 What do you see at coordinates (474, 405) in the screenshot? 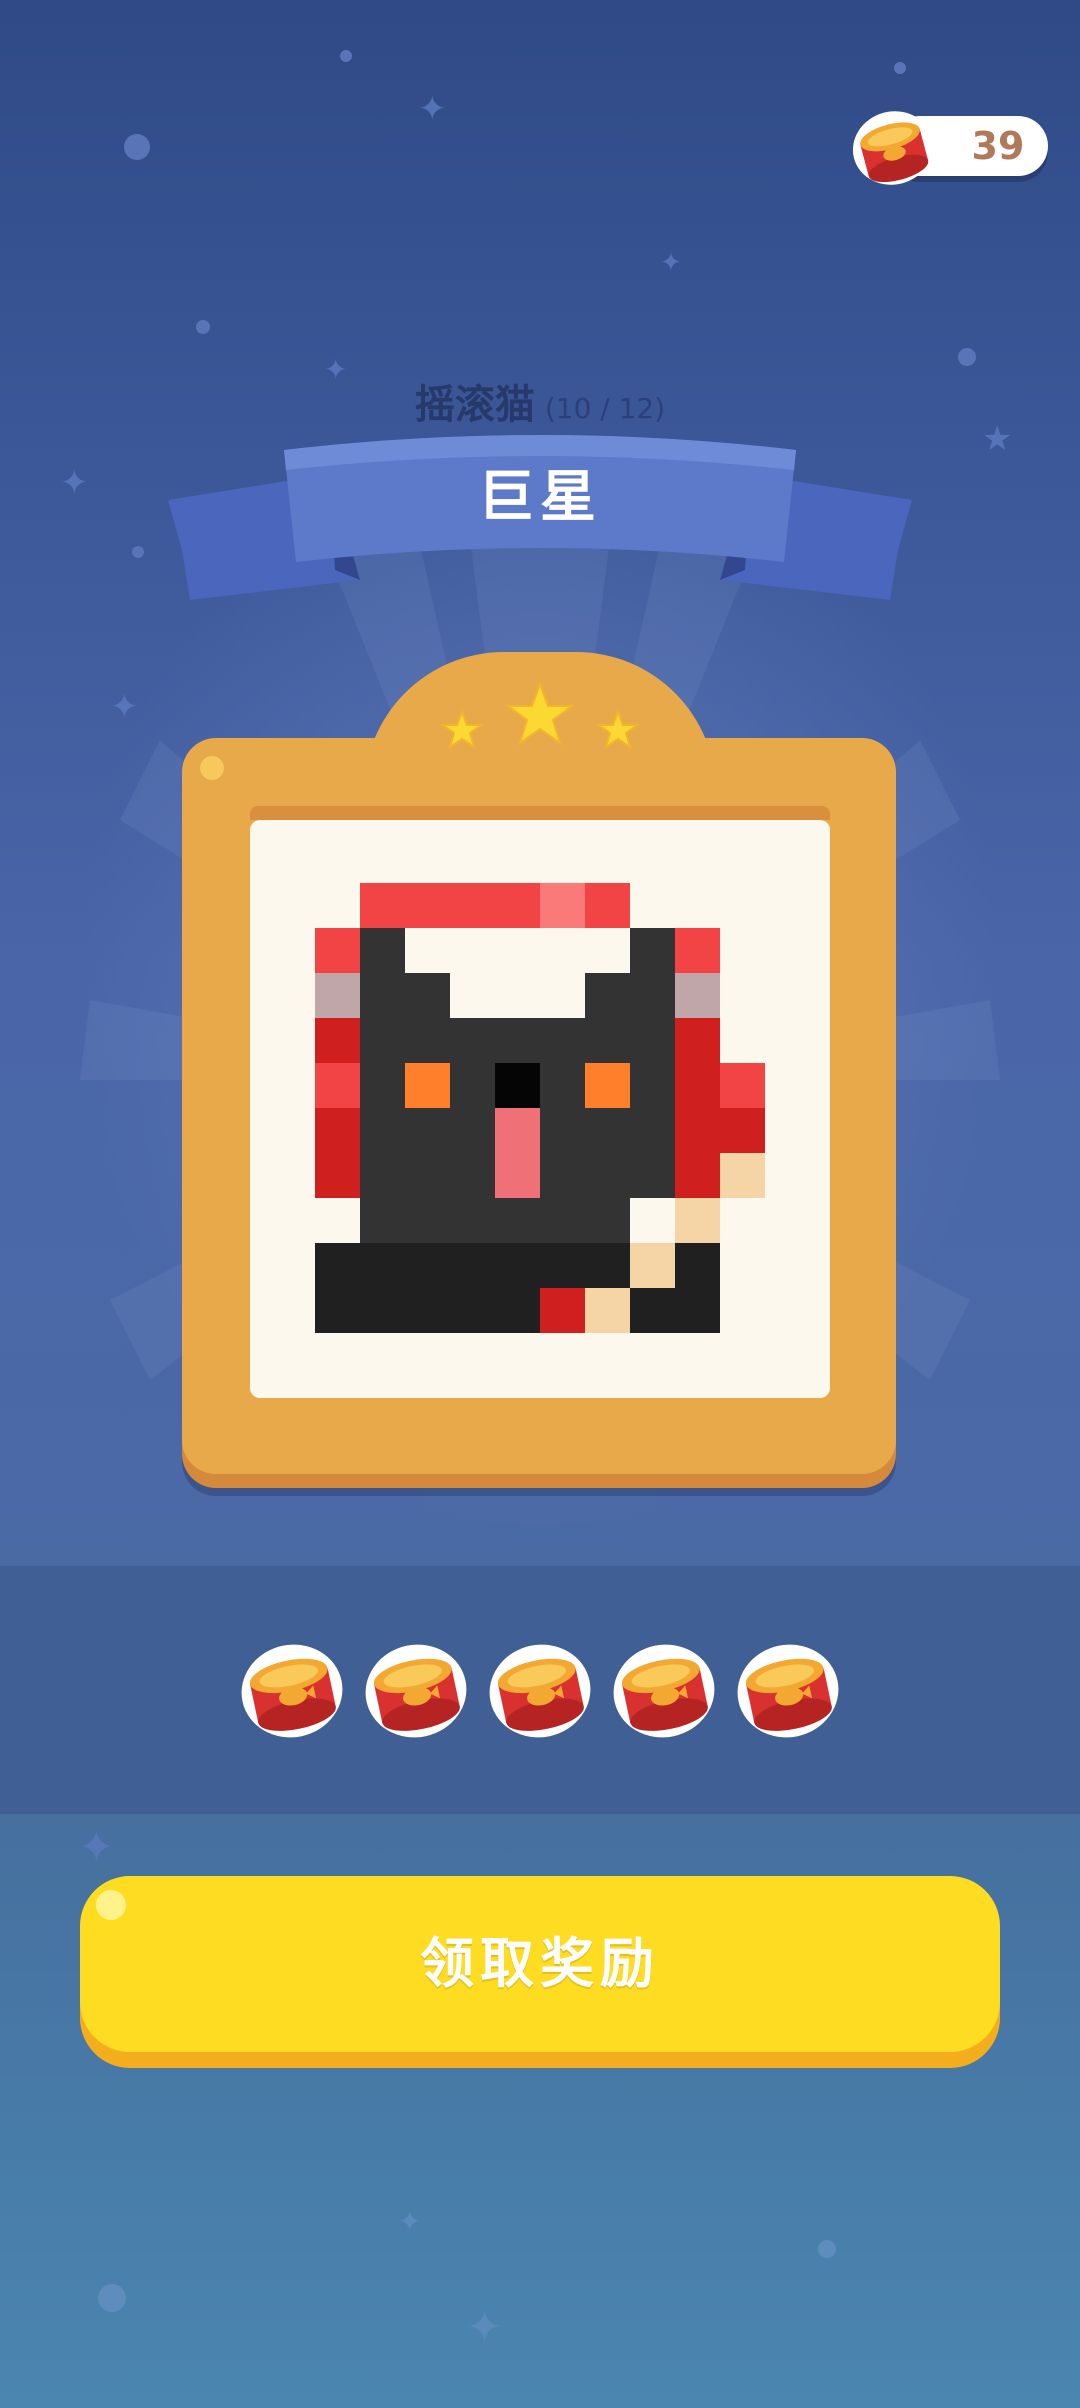
I see `cat-name: 摇滚猫` at bounding box center [474, 405].